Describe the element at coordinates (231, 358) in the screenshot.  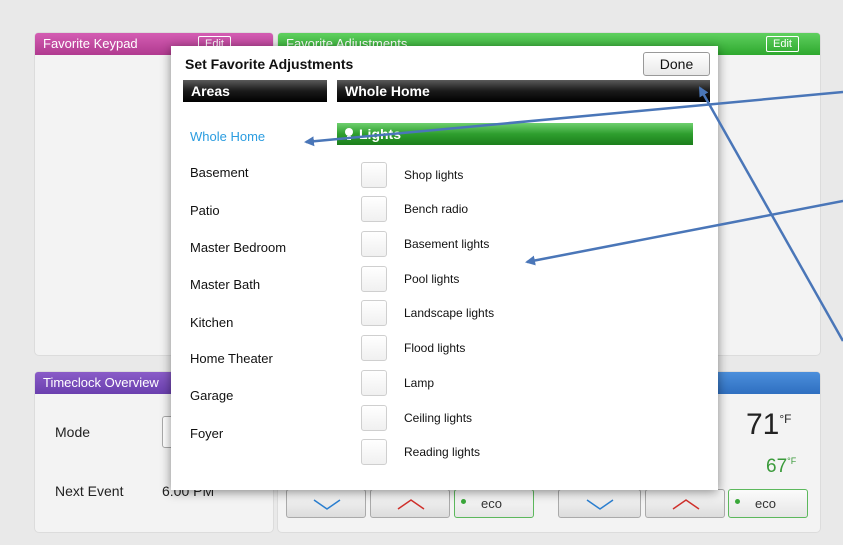
I see `area-item-home-theater: Home Theater` at that location.